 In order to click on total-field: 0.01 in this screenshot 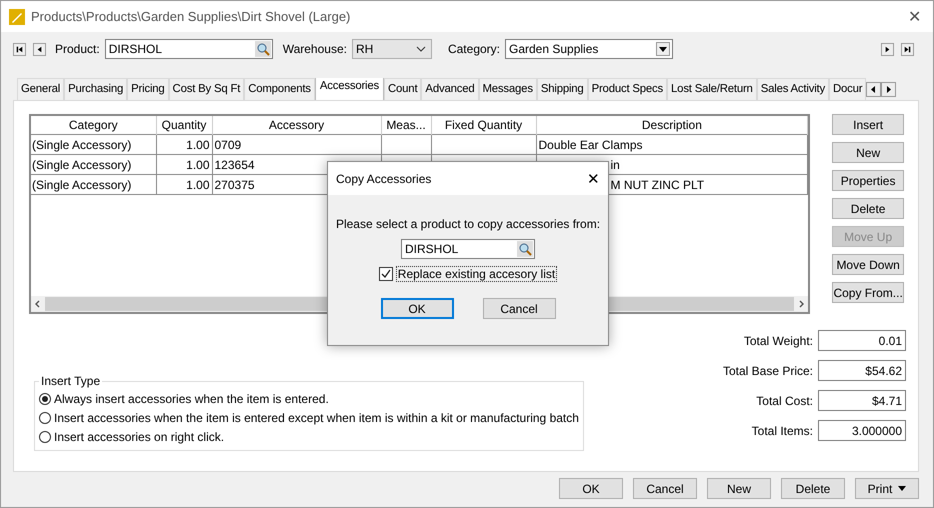, I will do `click(862, 340)`.